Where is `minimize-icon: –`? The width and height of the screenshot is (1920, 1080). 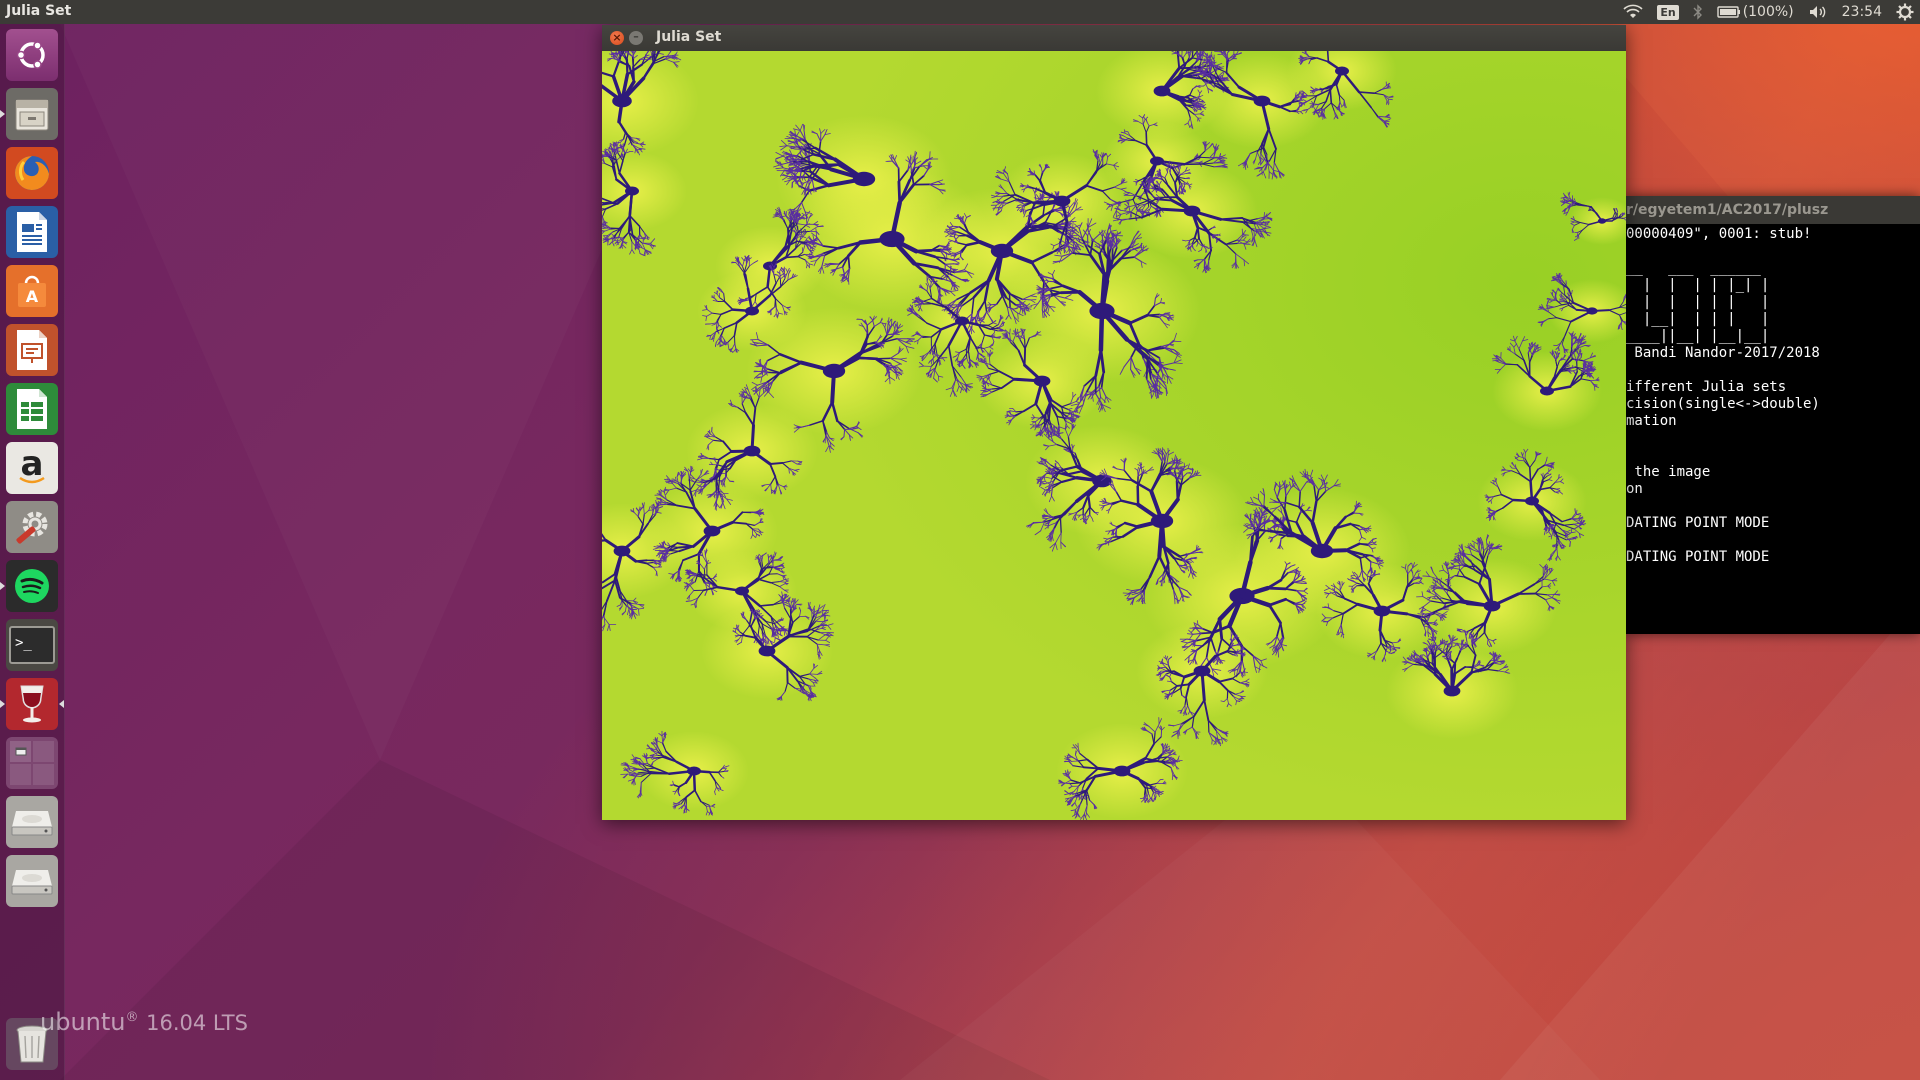
minimize-icon: – is located at coordinates (636, 36).